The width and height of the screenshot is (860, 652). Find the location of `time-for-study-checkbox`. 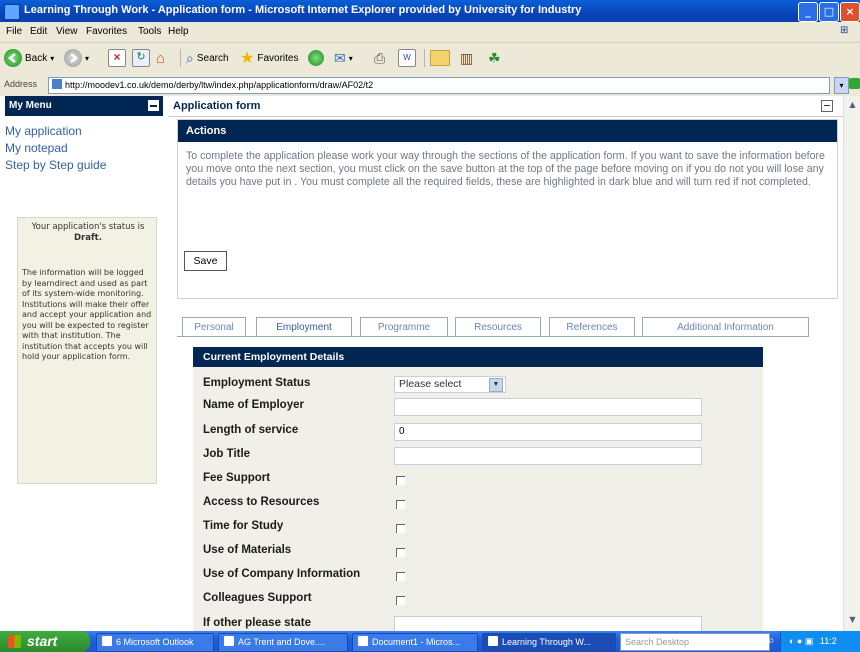

time-for-study-checkbox is located at coordinates (400, 528).